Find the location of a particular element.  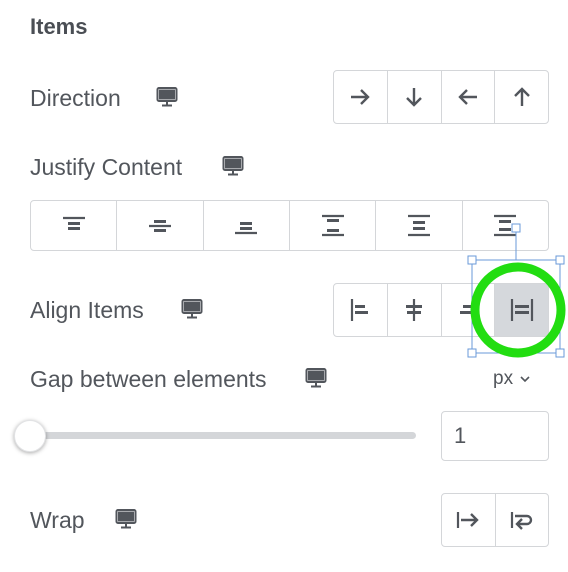

justify-space-around-icon is located at coordinates (418, 225).